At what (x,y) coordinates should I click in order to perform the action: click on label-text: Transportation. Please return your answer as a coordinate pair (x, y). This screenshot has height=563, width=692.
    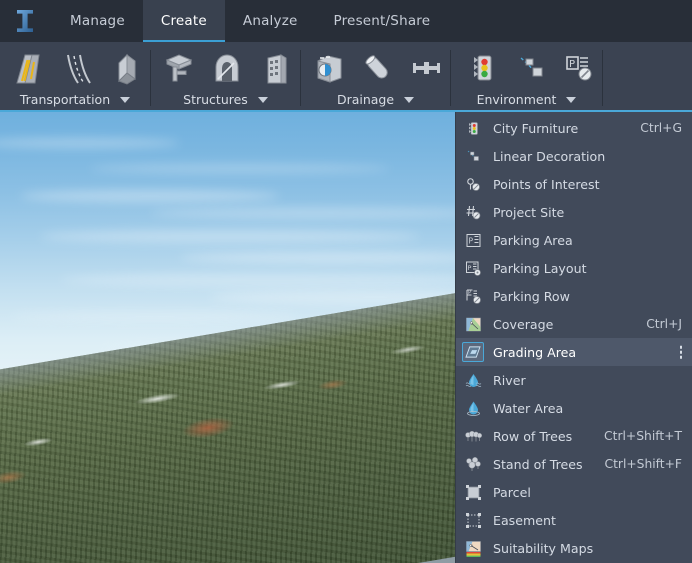
    Looking at the image, I should click on (65, 99).